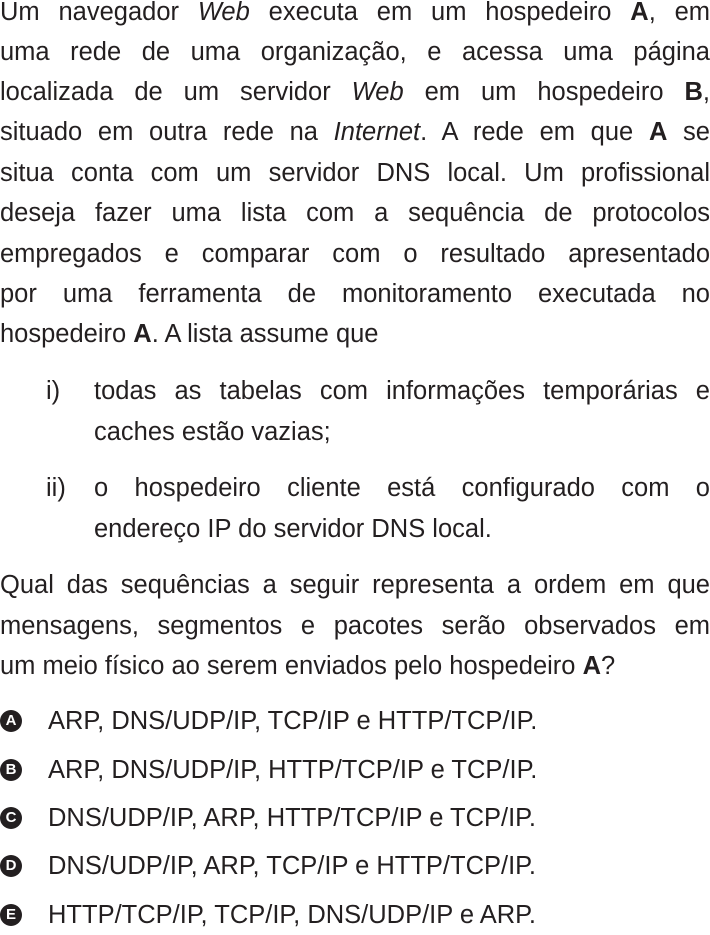 The width and height of the screenshot is (710, 935). I want to click on text-span: se, so click(688, 132).